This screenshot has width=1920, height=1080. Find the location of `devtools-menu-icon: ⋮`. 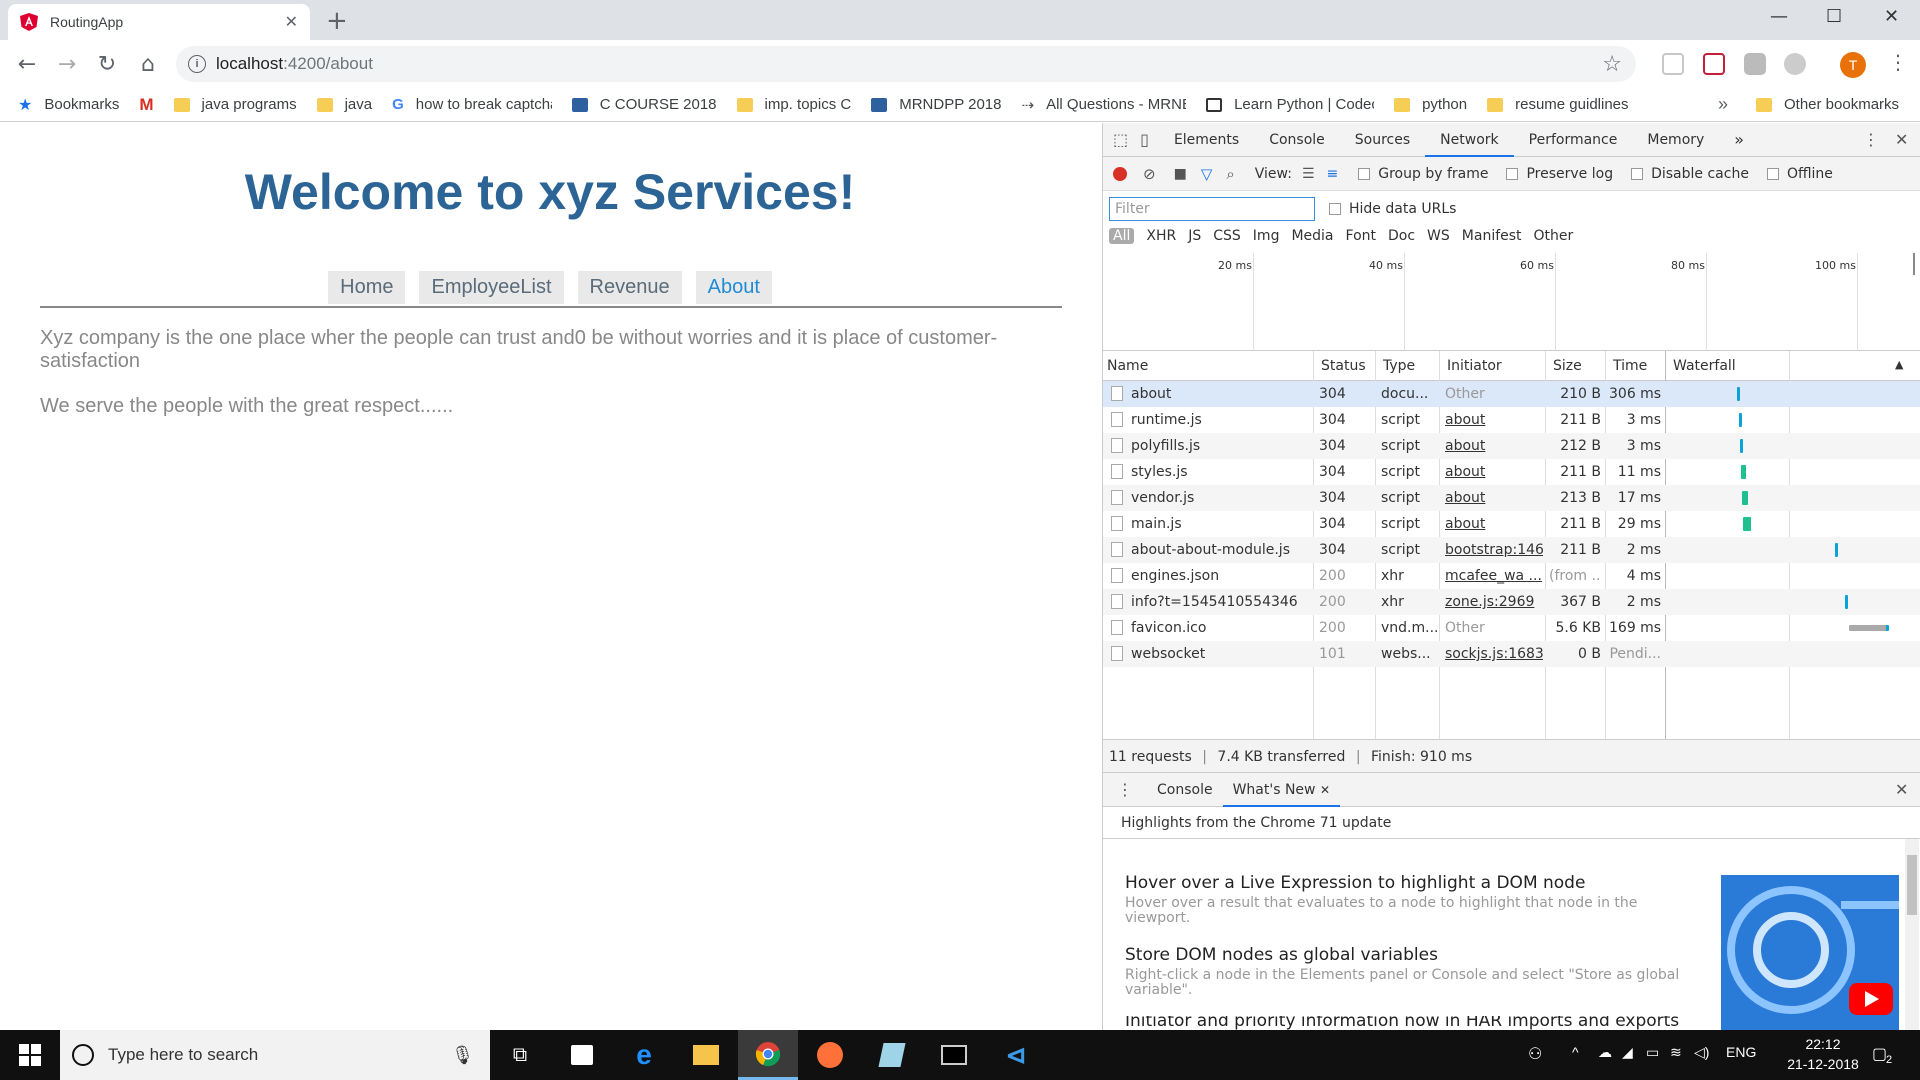

devtools-menu-icon: ⋮ is located at coordinates (1871, 139).